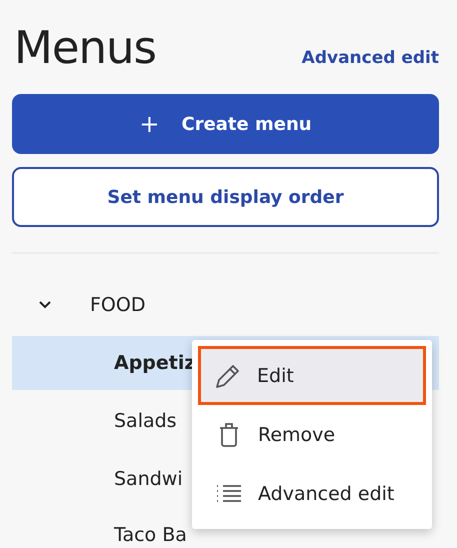 The image size is (457, 548). Describe the element at coordinates (312, 375) in the screenshot. I see `context-menu-item: Edit` at that location.